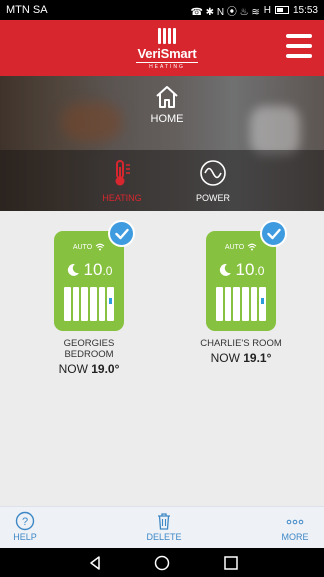  Describe the element at coordinates (281, 10) in the screenshot. I see `battery-icon` at that location.